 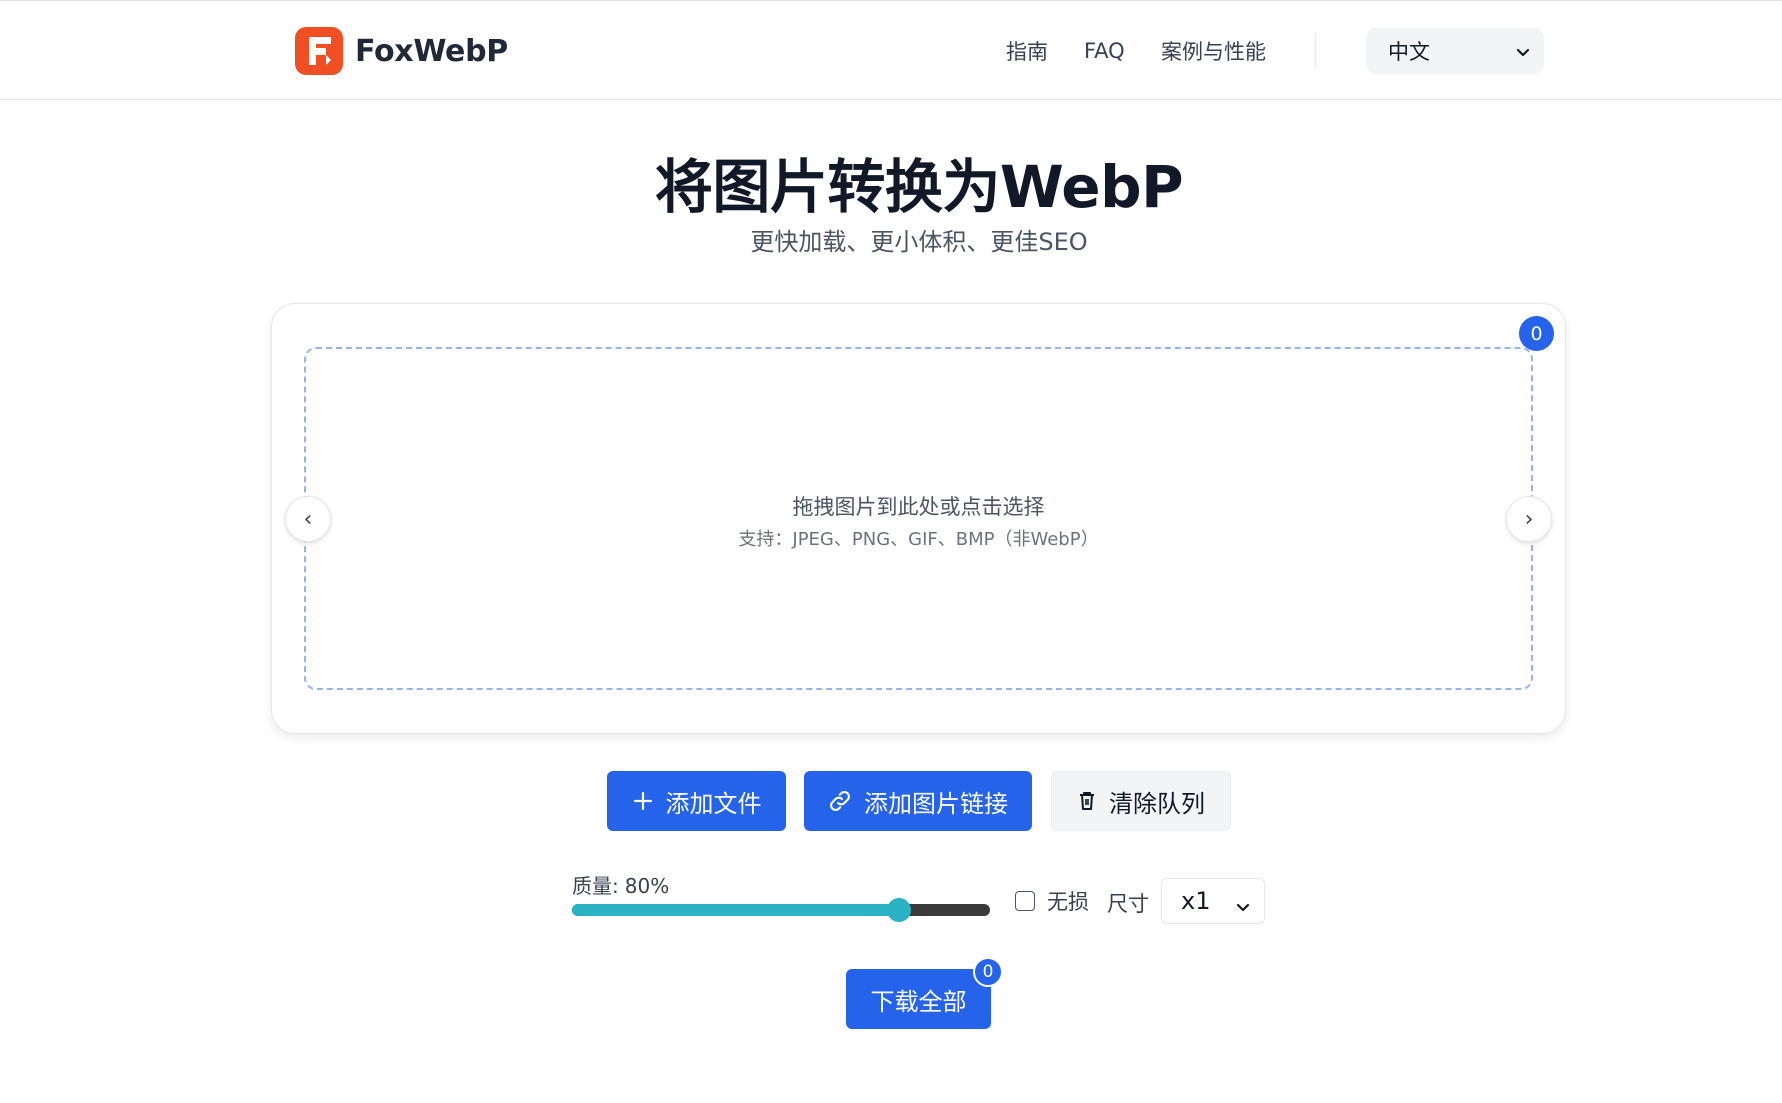 I want to click on carousel-next-button: ›, so click(x=1529, y=519).